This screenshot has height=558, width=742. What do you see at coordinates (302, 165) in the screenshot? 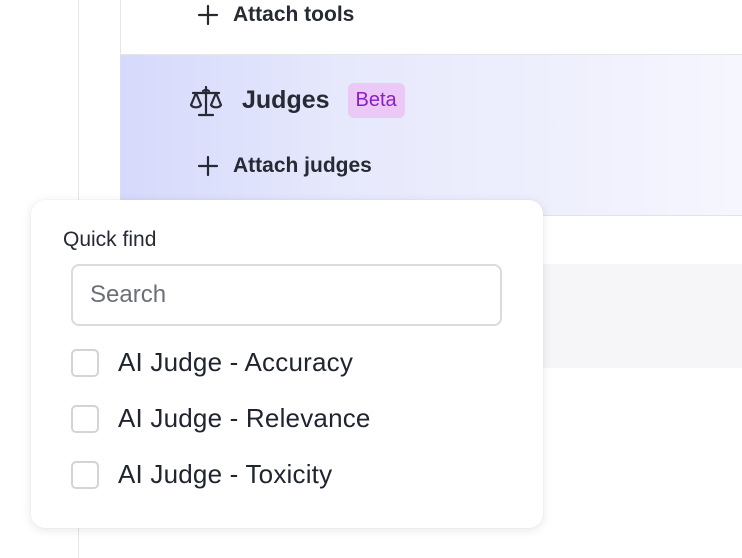
I see `attach-judges-label: Attach judges` at bounding box center [302, 165].